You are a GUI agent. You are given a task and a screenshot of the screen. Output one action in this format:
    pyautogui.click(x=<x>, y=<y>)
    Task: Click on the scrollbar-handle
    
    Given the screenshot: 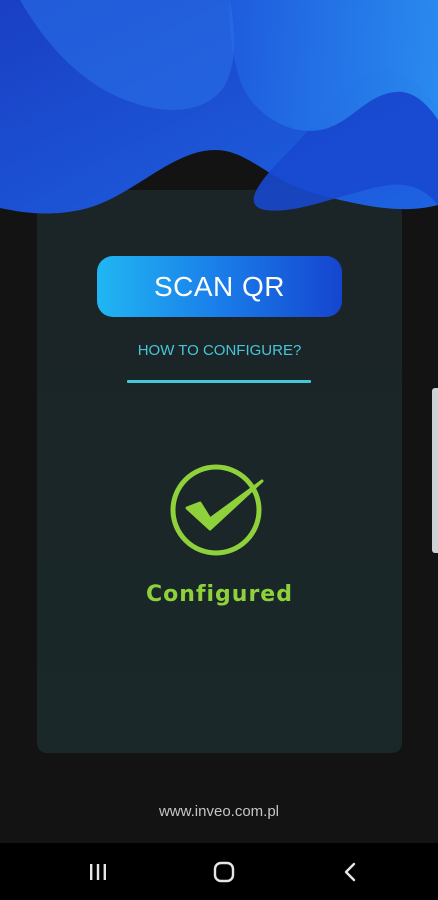 What is the action you would take?
    pyautogui.click(x=435, y=470)
    